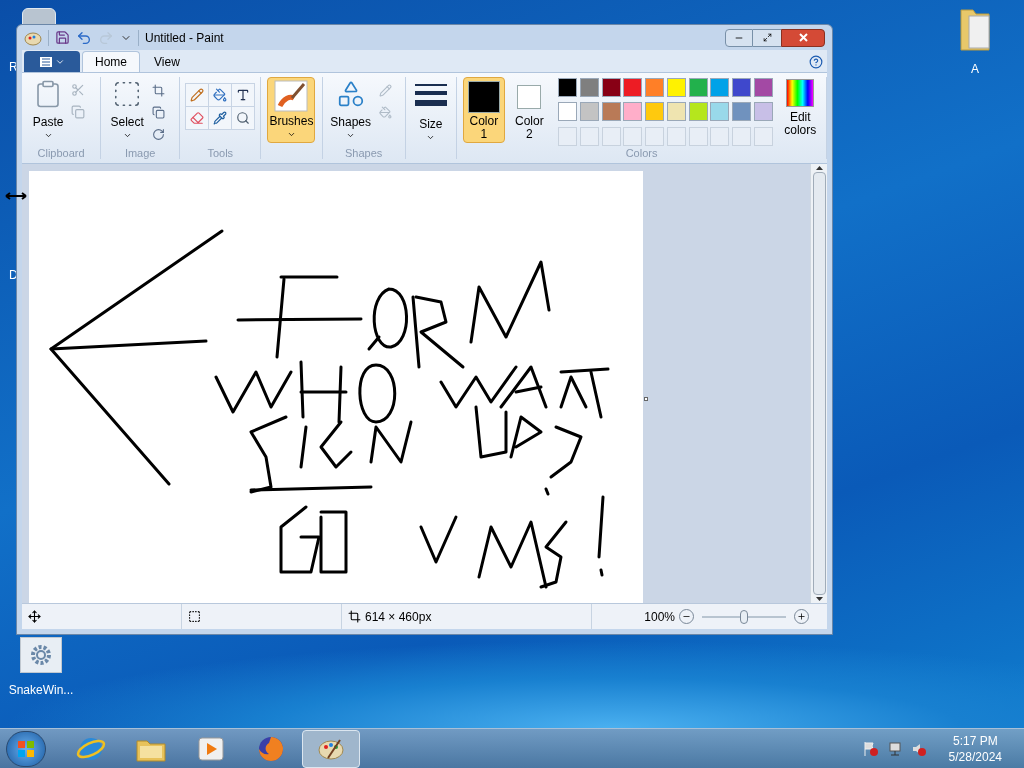 This screenshot has height=768, width=1024. Describe the element at coordinates (819, 168) in the screenshot. I see `scroll-up-arrow-icon` at that location.